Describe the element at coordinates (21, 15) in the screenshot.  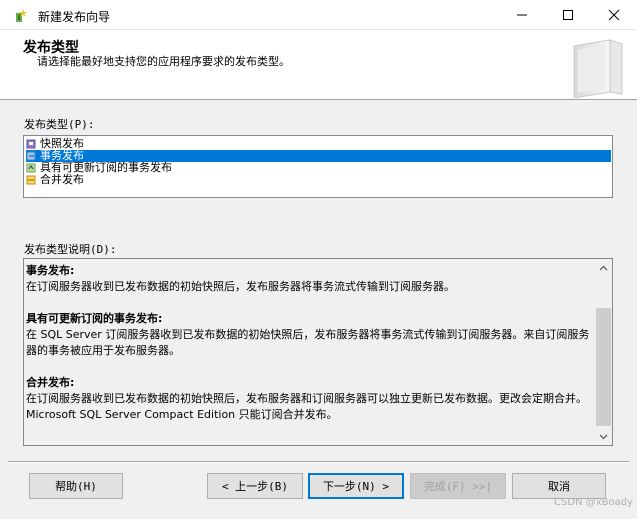
I see `wizard-icon` at that location.